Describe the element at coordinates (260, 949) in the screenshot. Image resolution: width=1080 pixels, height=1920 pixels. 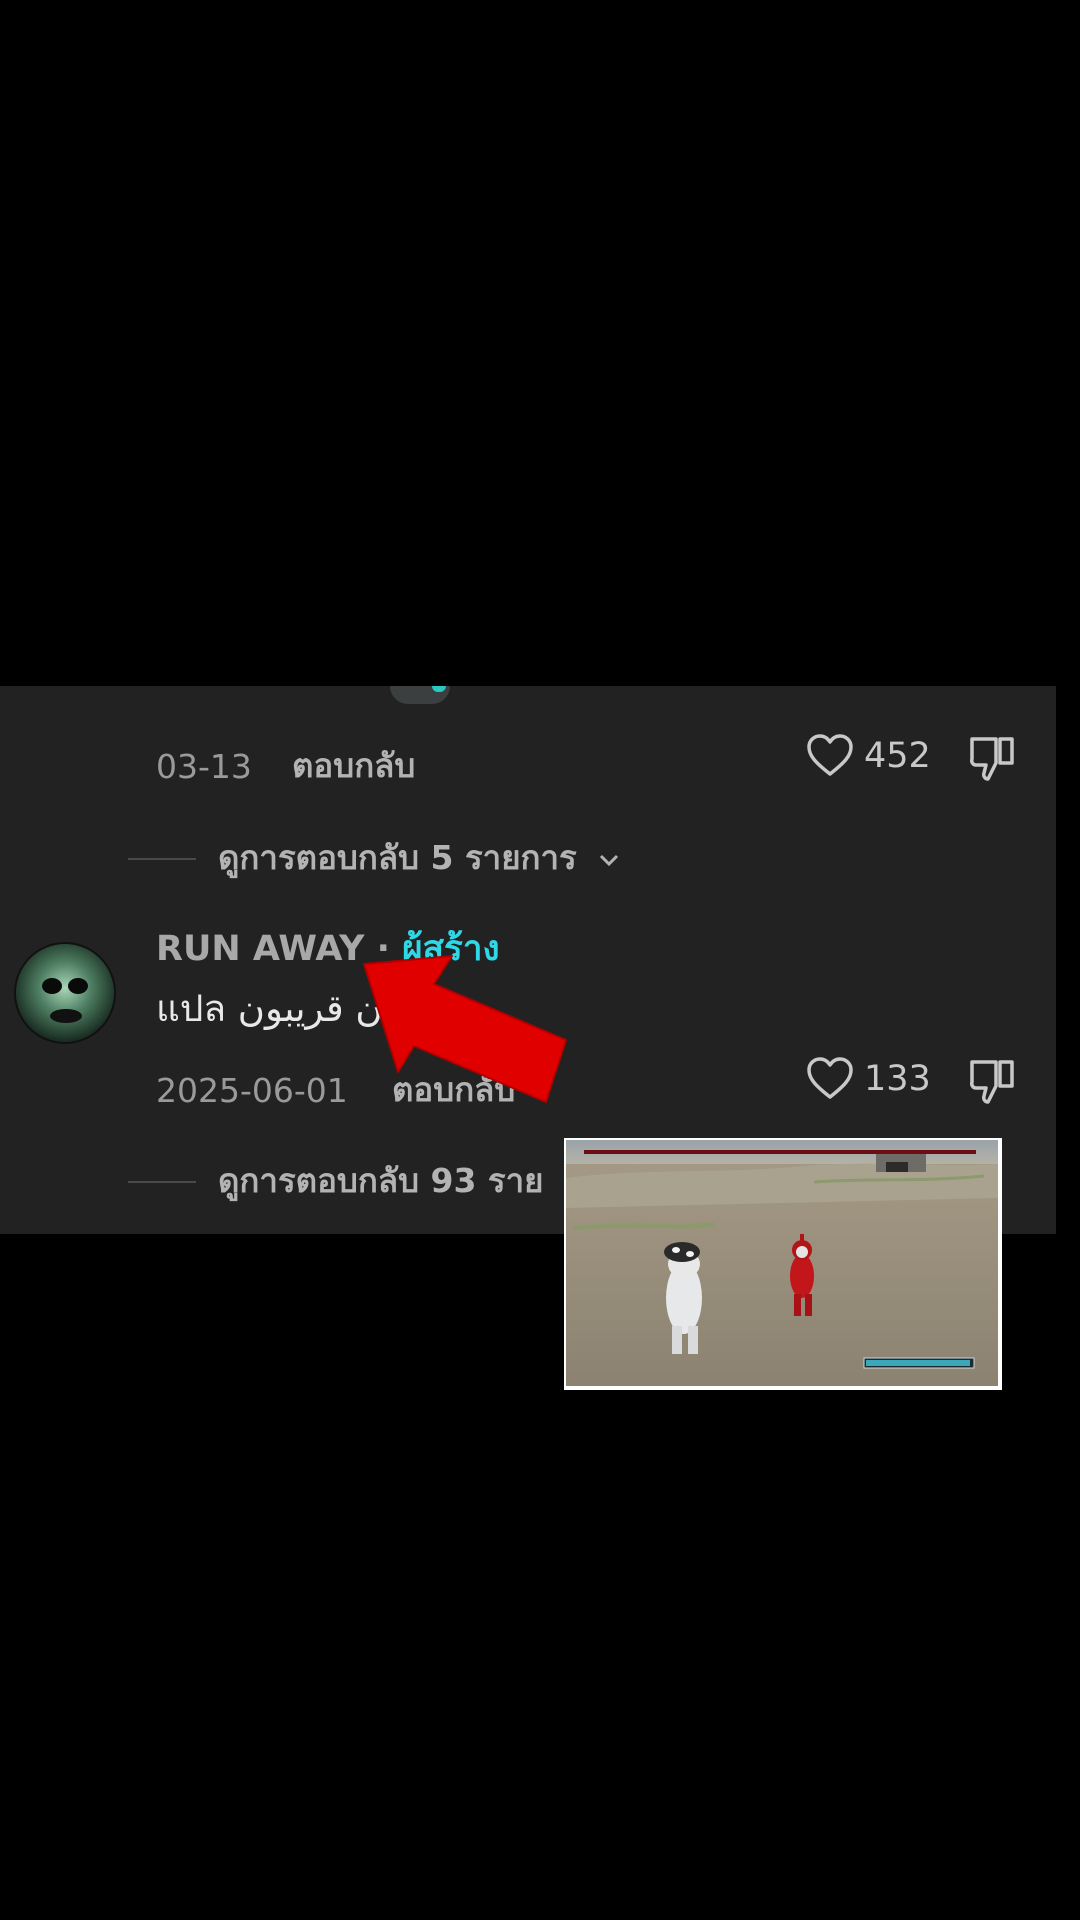
I see `comment-username: RUN AWAY` at that location.